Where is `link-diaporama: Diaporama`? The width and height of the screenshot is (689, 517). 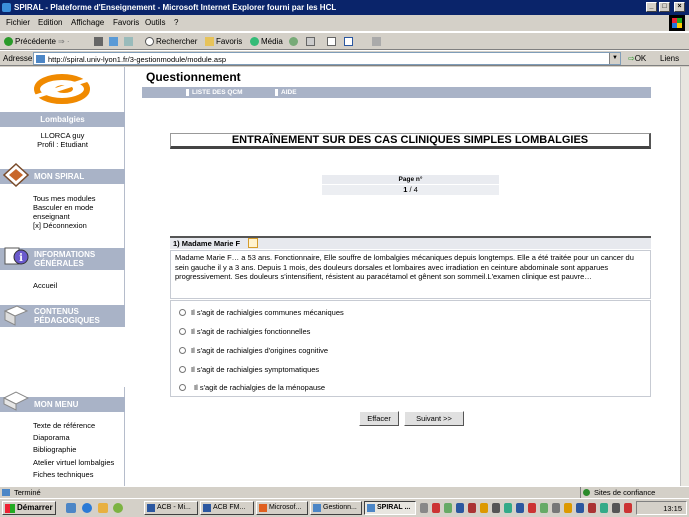
link-diaporama: Diaporama is located at coordinates (51, 437).